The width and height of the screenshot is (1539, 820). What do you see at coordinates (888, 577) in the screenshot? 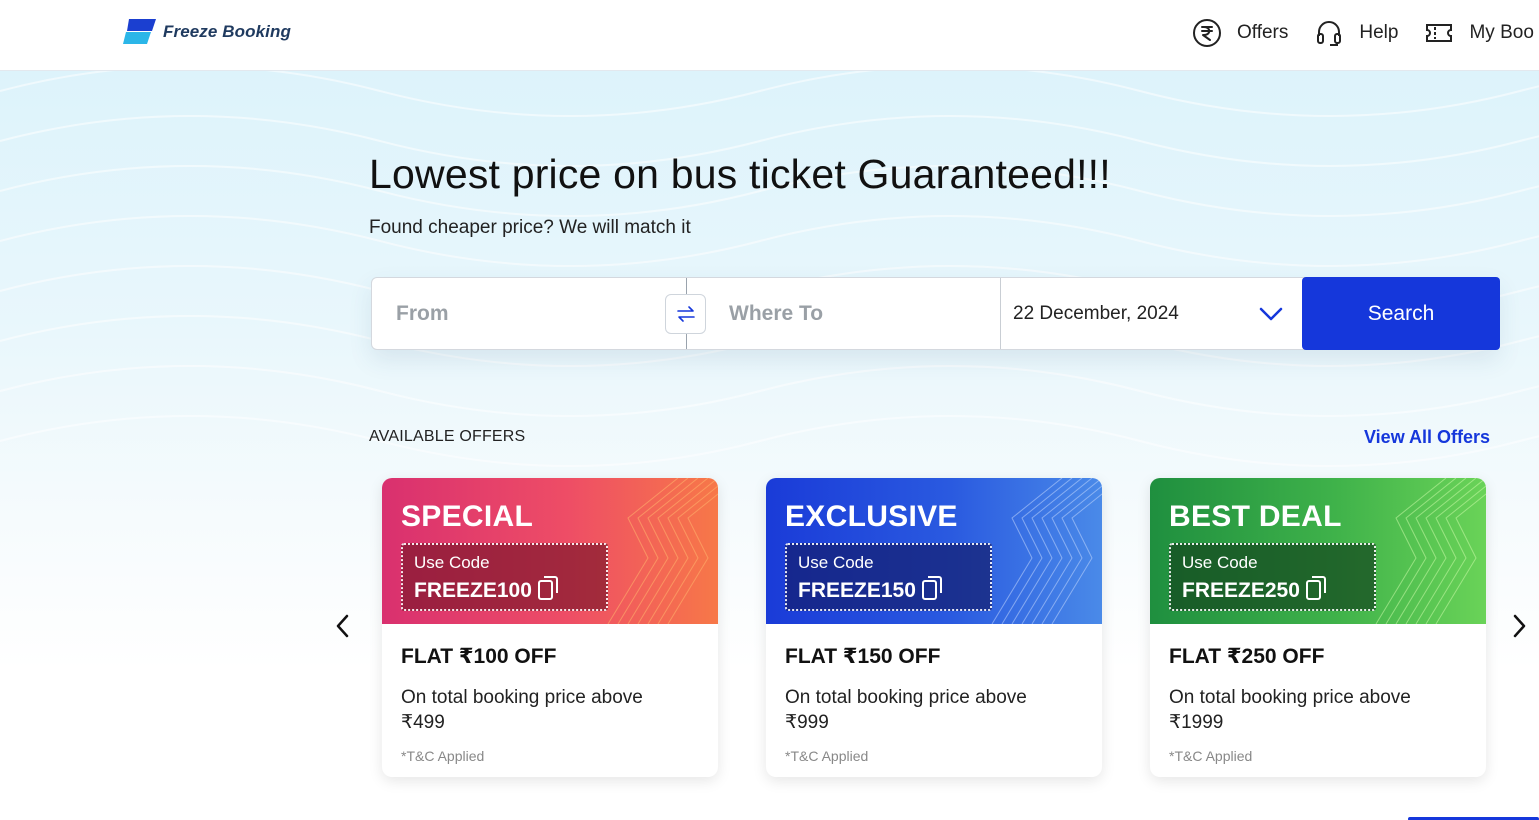
I see `coupon-code-box: Use Code FREEZE150` at bounding box center [888, 577].